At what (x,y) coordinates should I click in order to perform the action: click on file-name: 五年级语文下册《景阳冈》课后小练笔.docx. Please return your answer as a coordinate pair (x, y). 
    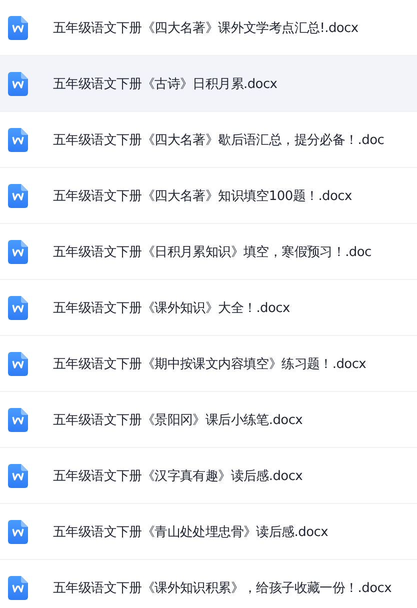
    Looking at the image, I should click on (178, 420).